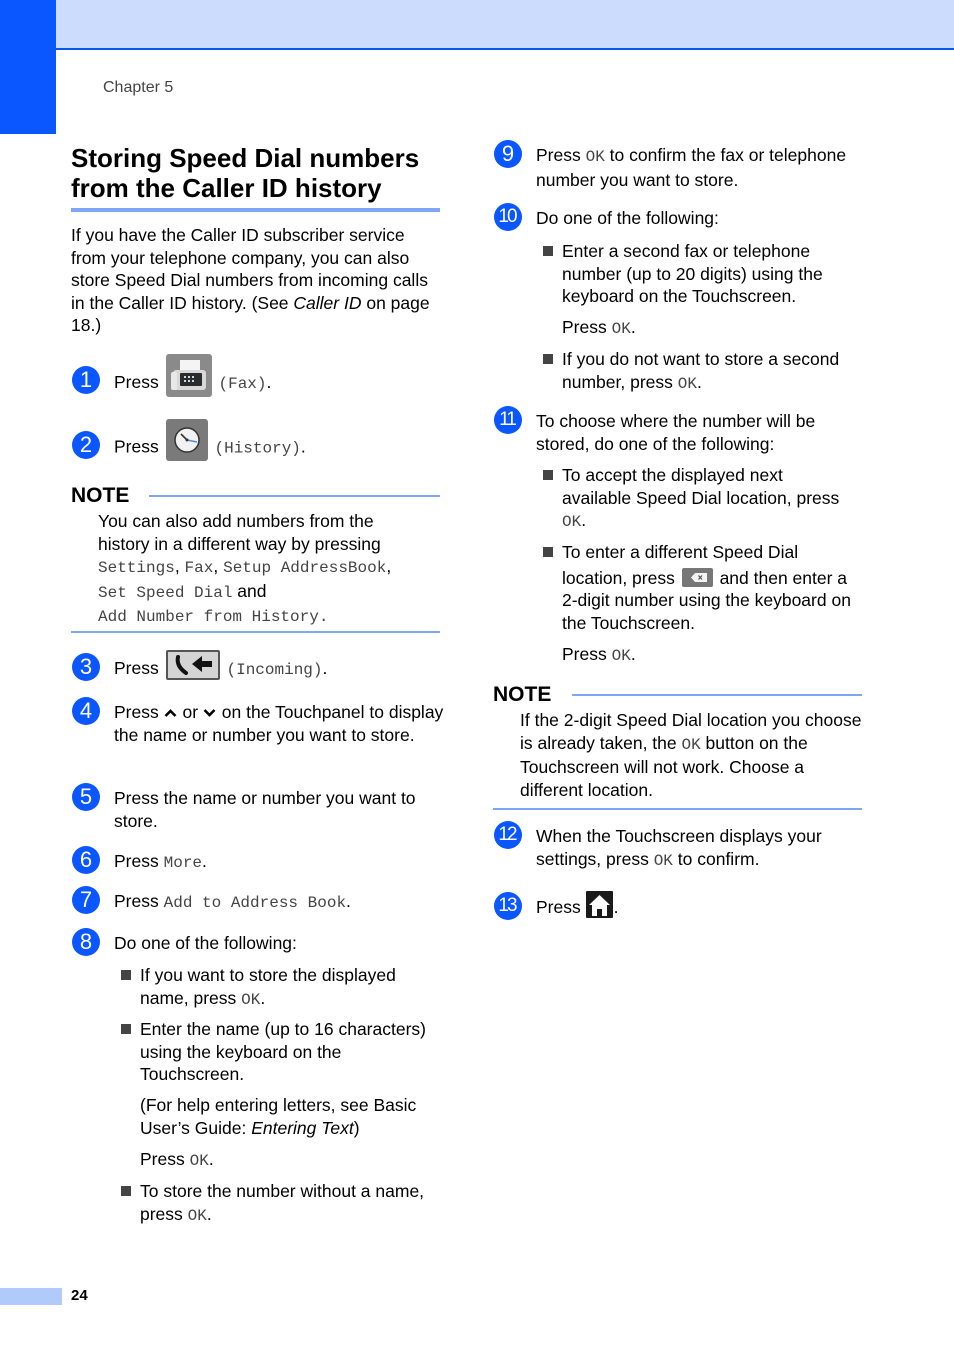 The image size is (954, 1350). What do you see at coordinates (165, 592) in the screenshot?
I see `menu-set-speed-dial: Set Speed Dial` at bounding box center [165, 592].